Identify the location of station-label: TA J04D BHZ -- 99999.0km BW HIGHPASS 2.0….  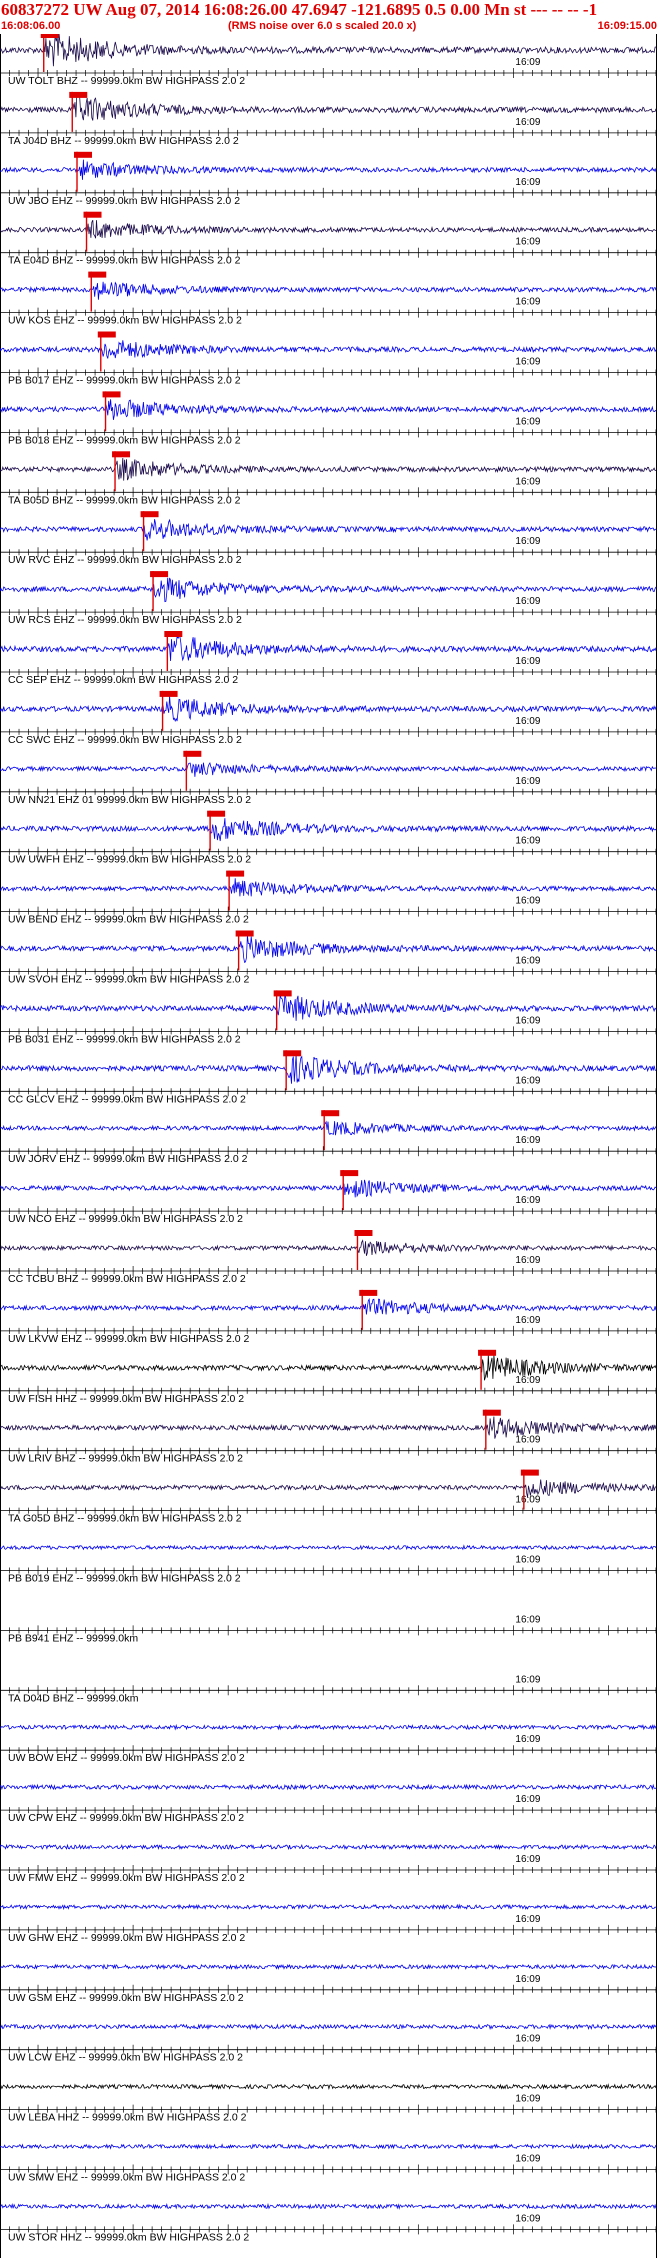
(123, 141).